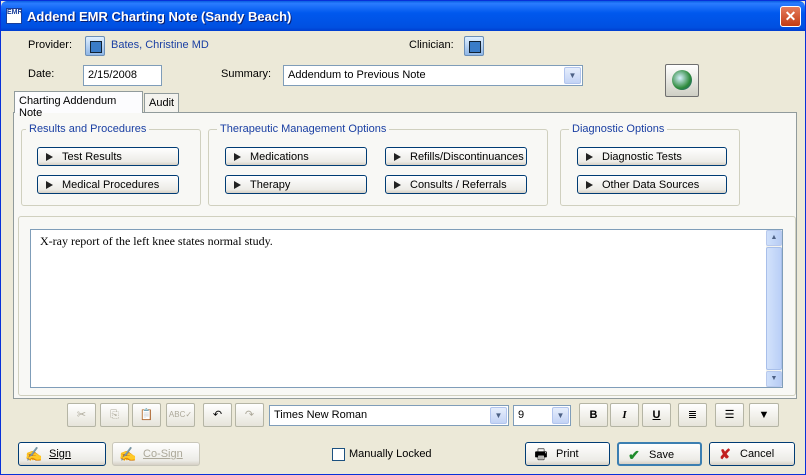 The height and width of the screenshot is (475, 806). Describe the element at coordinates (88, 129) in the screenshot. I see `results-procedures-title: Results and Procedures` at that location.